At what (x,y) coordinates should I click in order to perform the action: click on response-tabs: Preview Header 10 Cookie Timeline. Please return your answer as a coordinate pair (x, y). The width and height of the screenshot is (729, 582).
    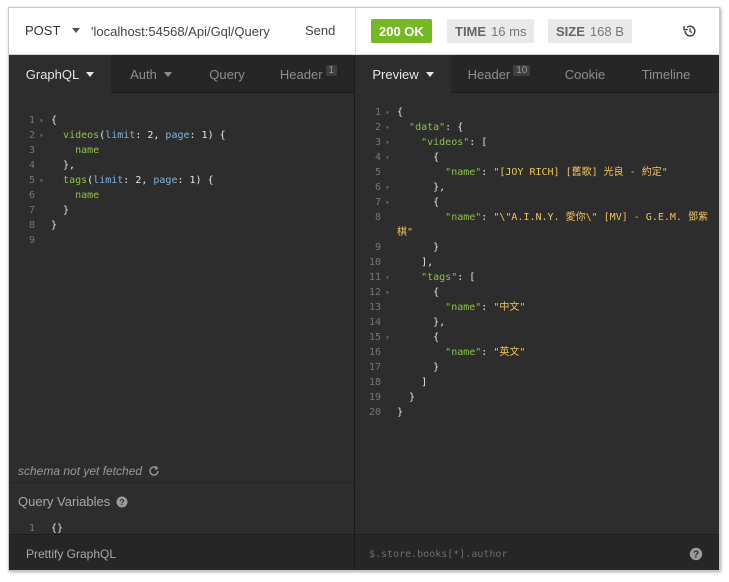
    Looking at the image, I should click on (537, 74).